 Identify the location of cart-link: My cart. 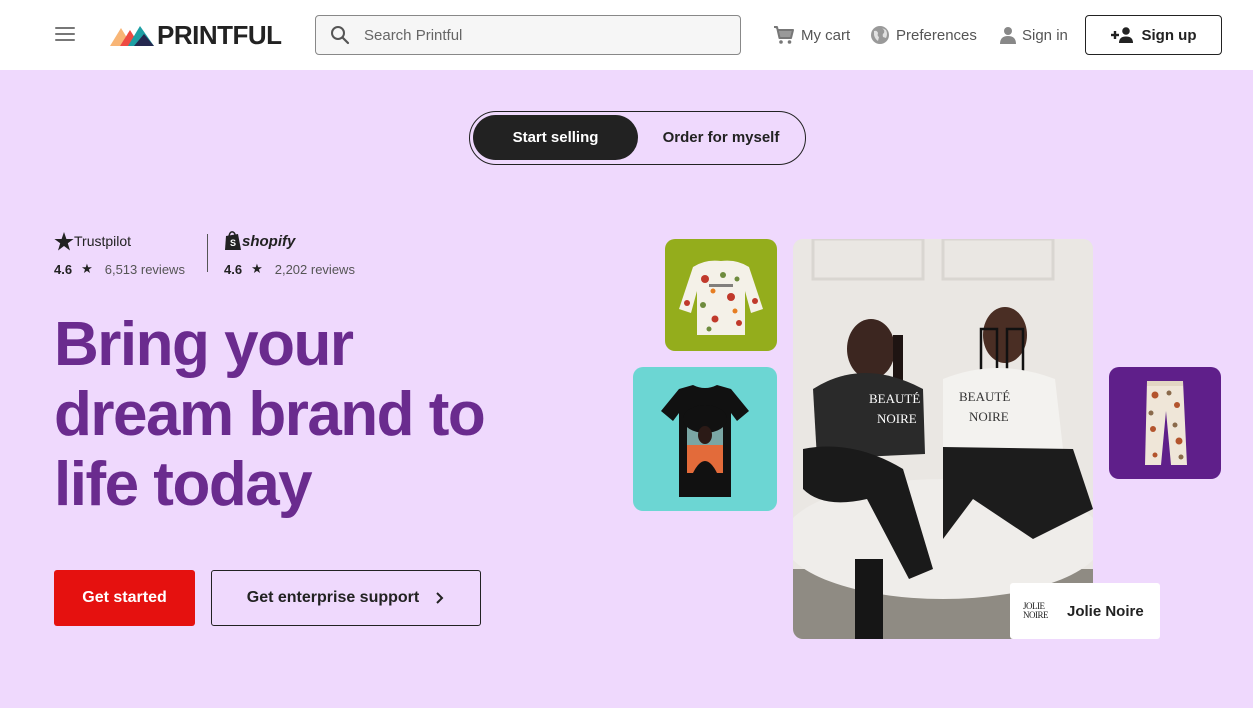
(811, 35).